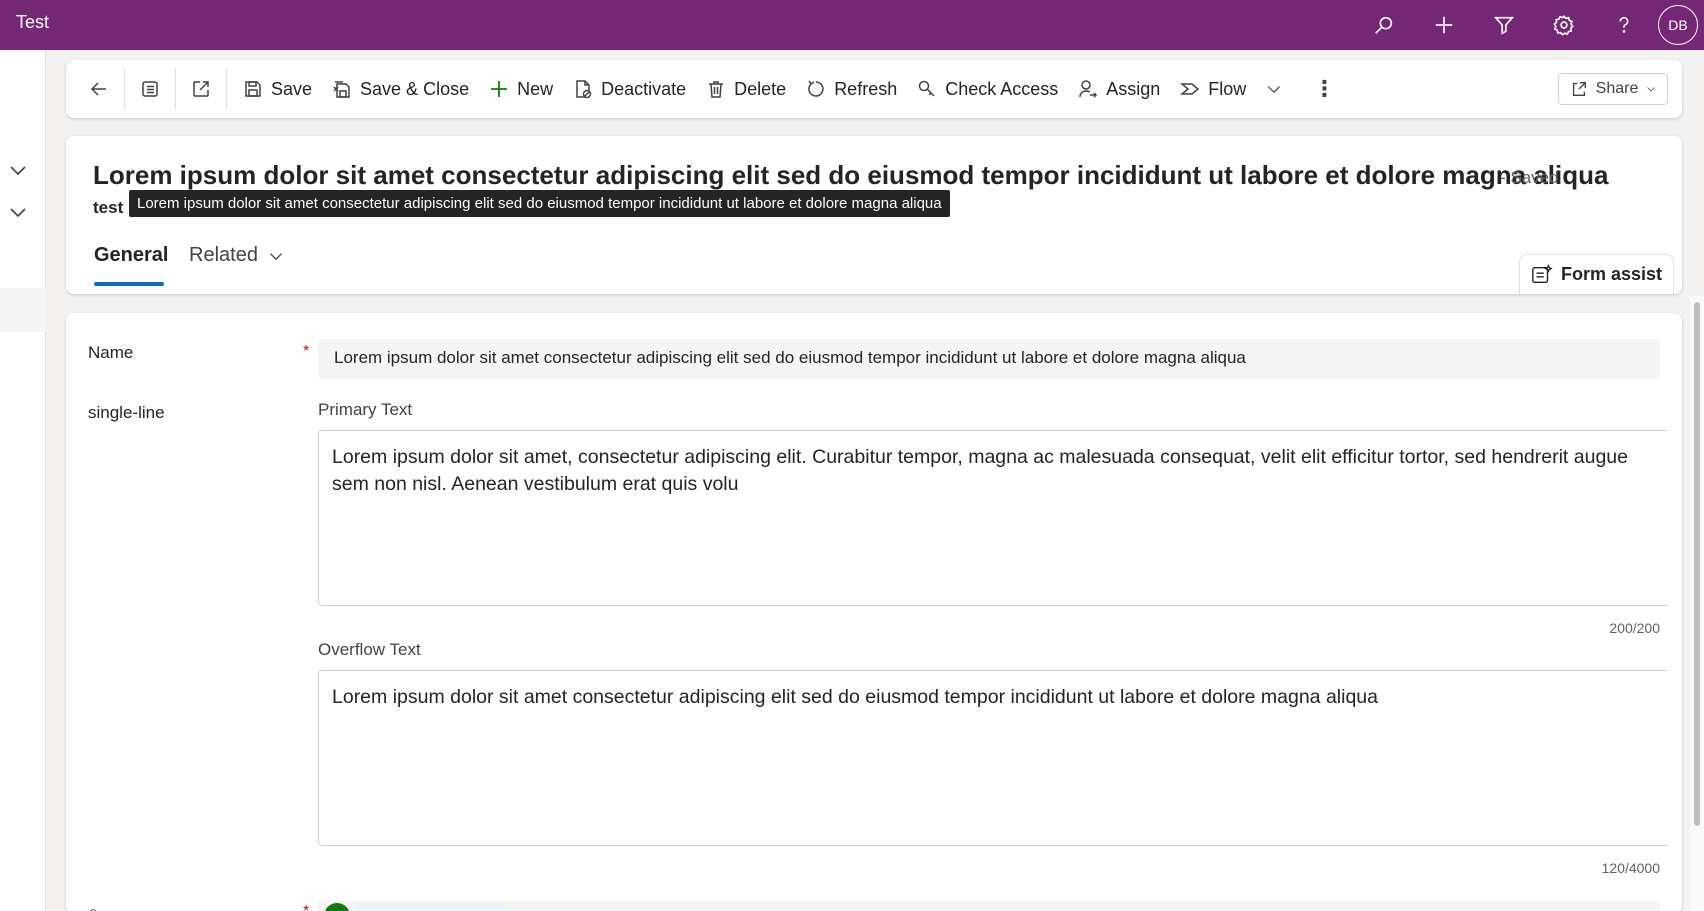 This screenshot has height=911, width=1704. I want to click on form-selector-button, so click(150, 89).